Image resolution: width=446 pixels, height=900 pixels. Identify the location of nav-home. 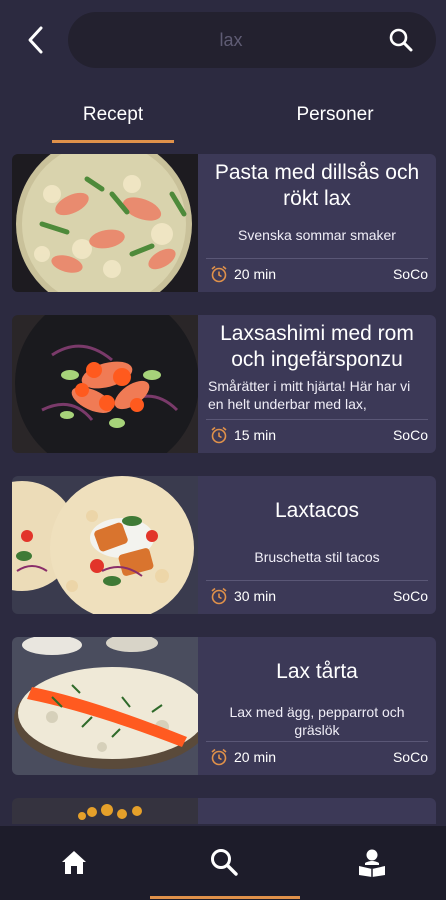
(74, 862).